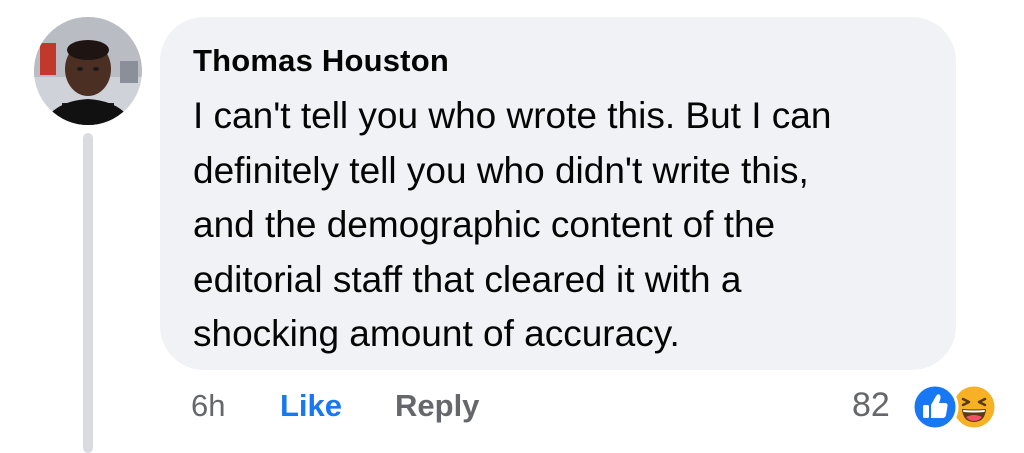 The width and height of the screenshot is (1024, 453). I want to click on avatar, so click(88, 71).